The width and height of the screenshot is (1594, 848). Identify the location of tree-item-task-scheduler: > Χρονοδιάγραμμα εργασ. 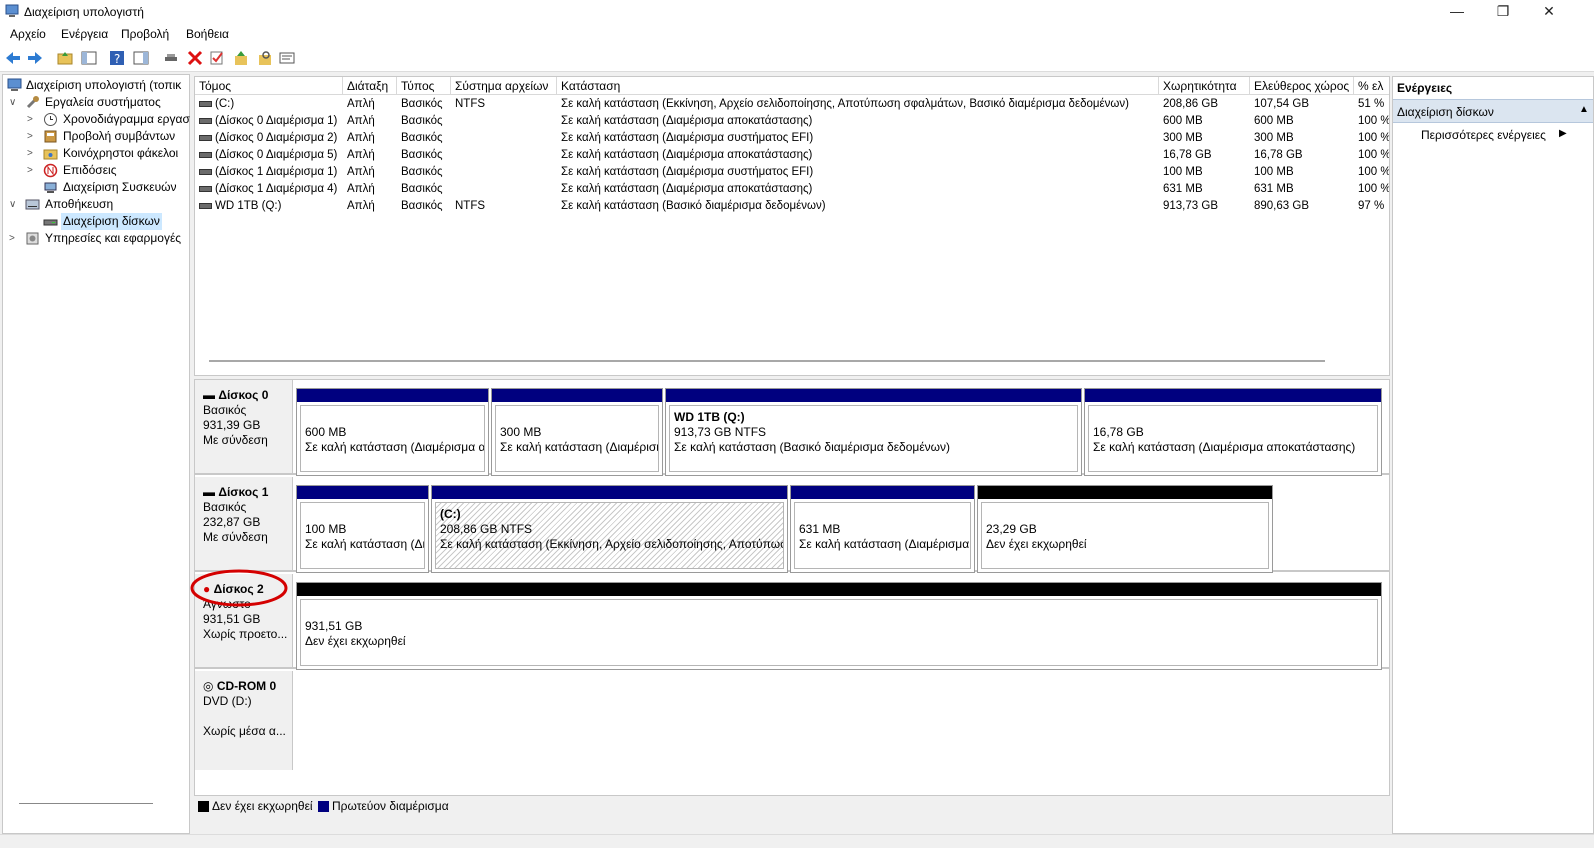
(108, 119).